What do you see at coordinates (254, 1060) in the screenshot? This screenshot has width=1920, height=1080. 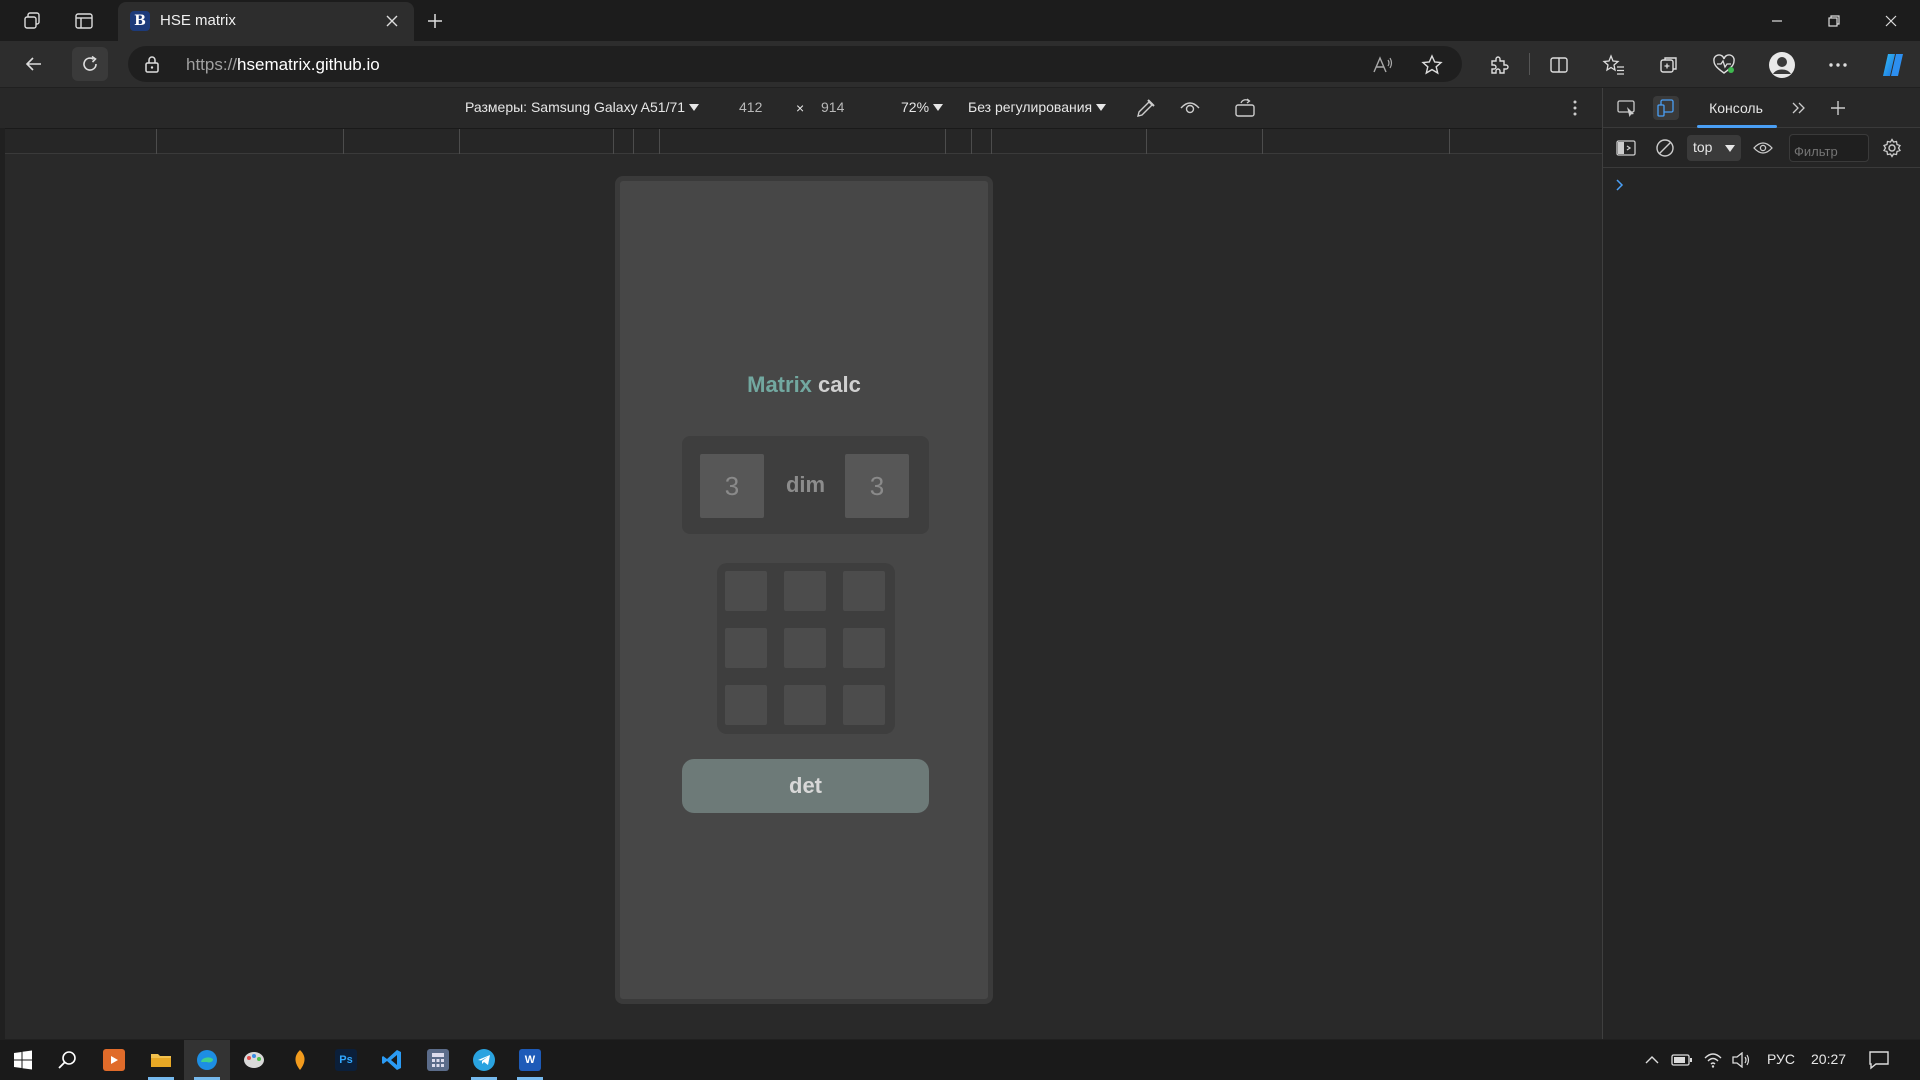 I see `paint-app-icon` at bounding box center [254, 1060].